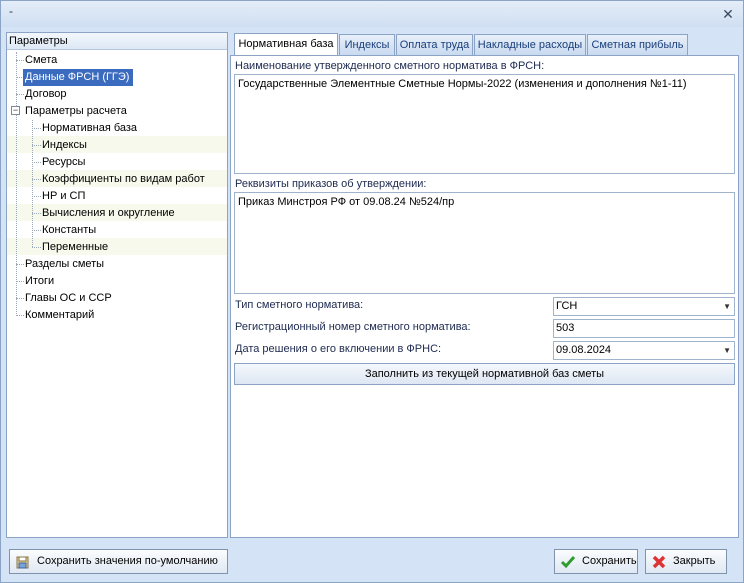  What do you see at coordinates (60, 315) in the screenshot?
I see `tree-item-comment: Комментарий` at bounding box center [60, 315].